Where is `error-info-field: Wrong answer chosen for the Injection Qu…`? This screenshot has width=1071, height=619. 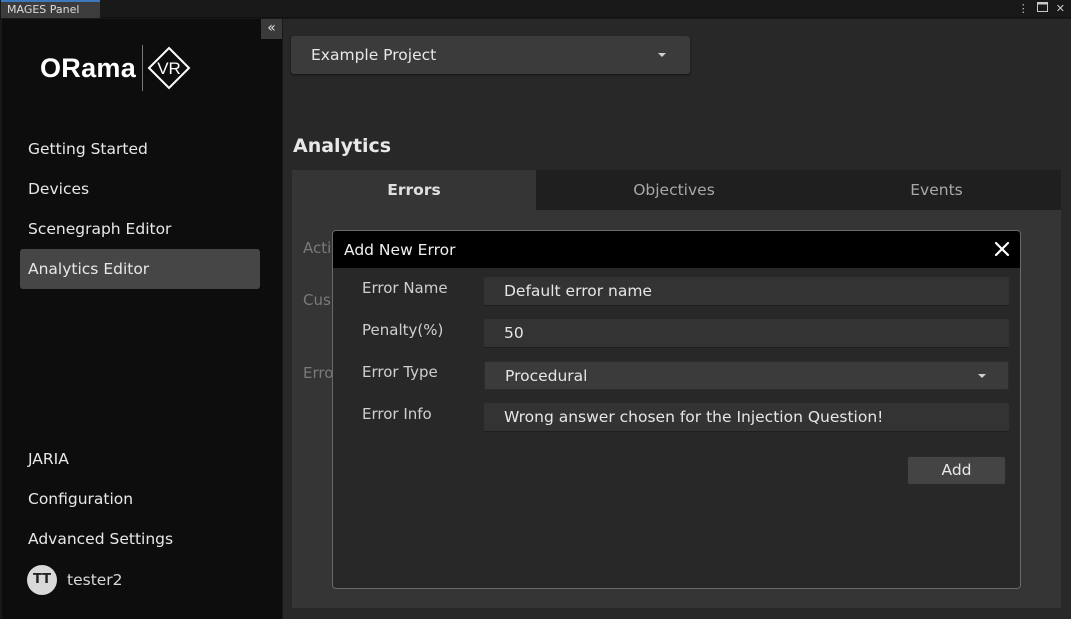 error-info-field: Wrong answer chosen for the Injection Qu… is located at coordinates (746, 417).